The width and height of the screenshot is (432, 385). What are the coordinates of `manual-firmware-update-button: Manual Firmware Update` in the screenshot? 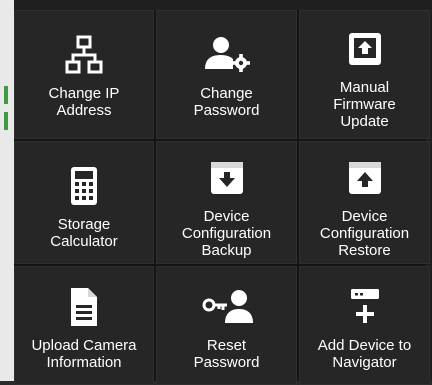 It's located at (364, 74).